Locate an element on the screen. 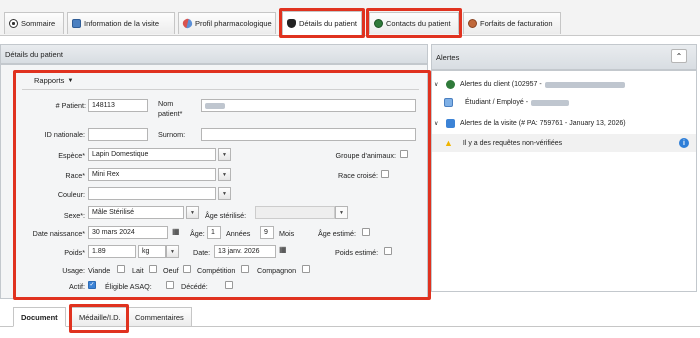  age-months-value: 9 is located at coordinates (266, 232).